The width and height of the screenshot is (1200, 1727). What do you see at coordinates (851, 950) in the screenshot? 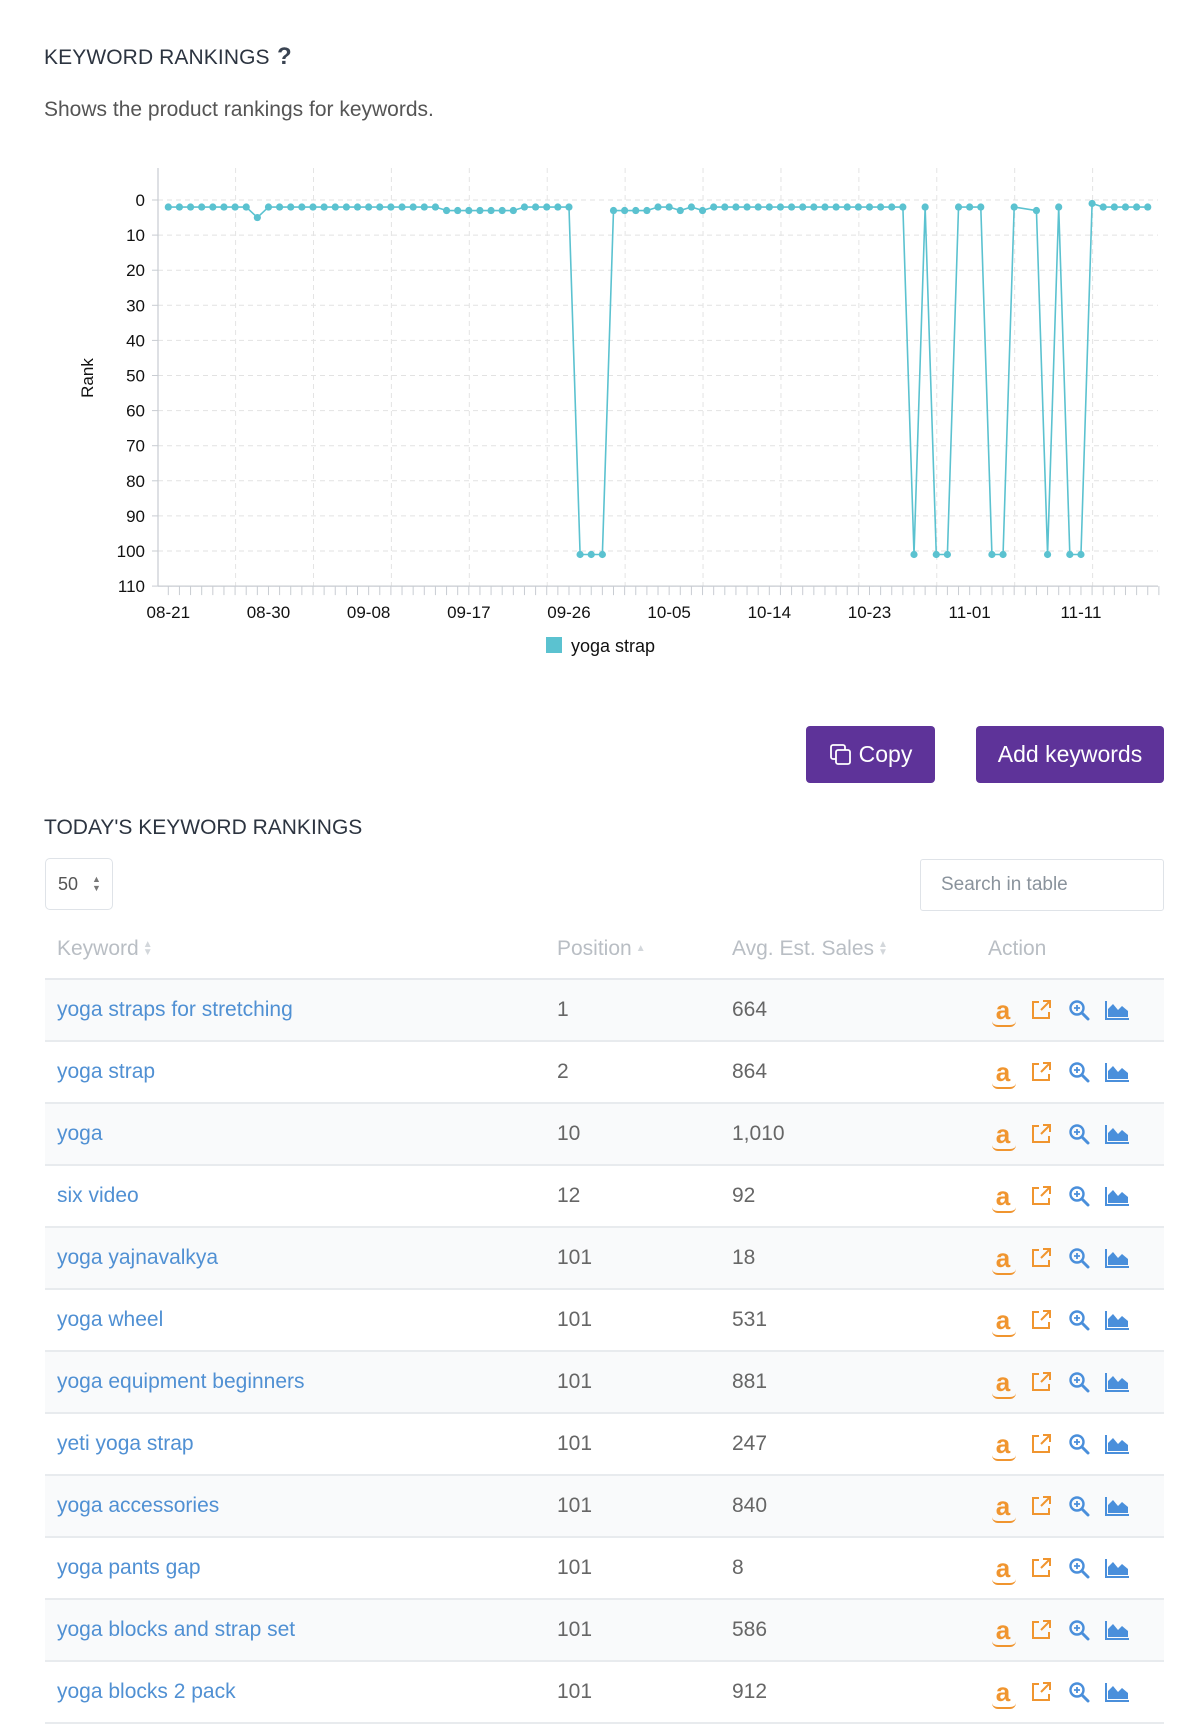
I see `column-header-sales: Avg. Est. Sales ▲ ▼` at bounding box center [851, 950].